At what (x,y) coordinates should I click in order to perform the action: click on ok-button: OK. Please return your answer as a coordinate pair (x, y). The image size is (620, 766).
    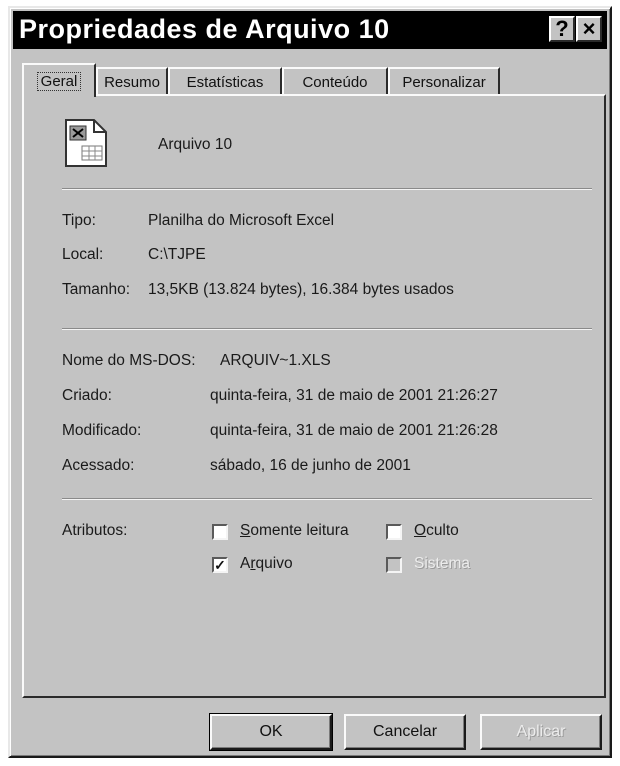
    Looking at the image, I should click on (271, 732).